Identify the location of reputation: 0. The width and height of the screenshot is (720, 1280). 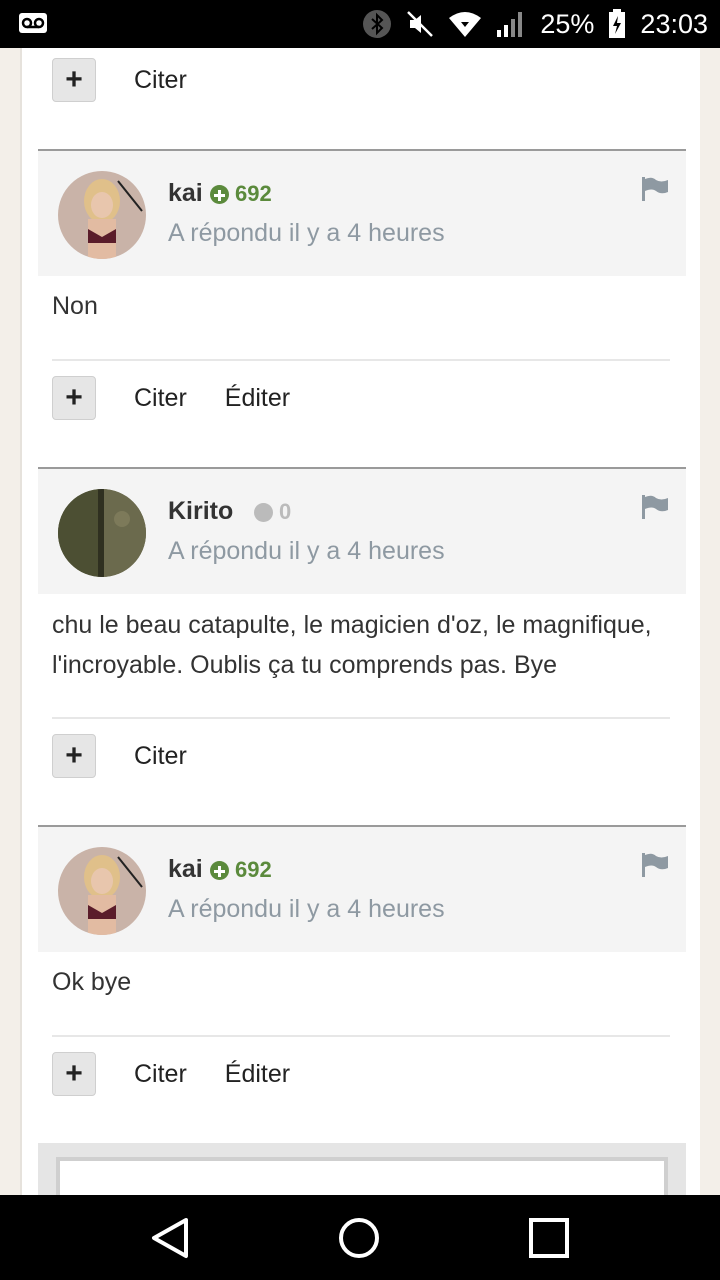
(272, 512).